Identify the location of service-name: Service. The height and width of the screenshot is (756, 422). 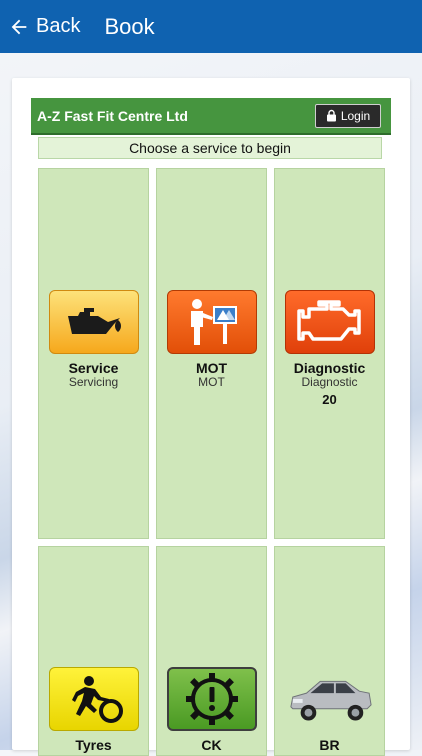
(93, 368).